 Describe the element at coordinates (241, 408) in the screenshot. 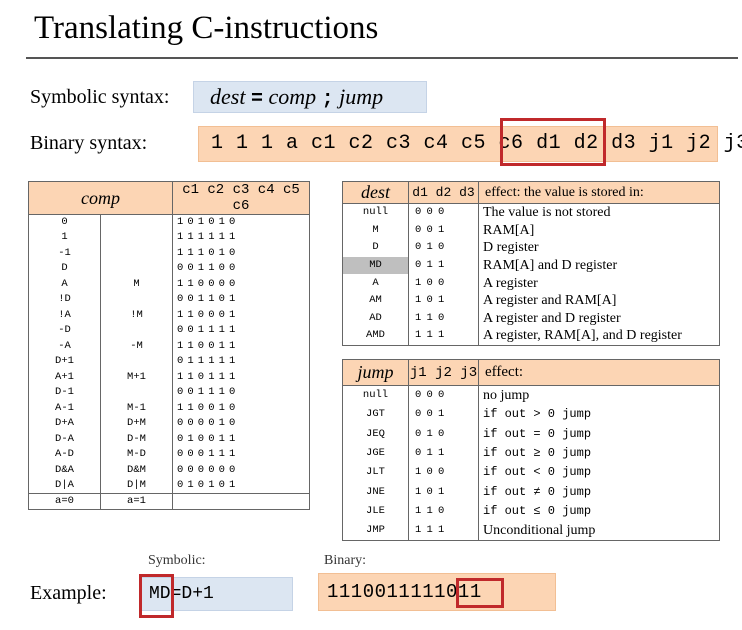

I see `comp-bits-cell: 110010` at that location.